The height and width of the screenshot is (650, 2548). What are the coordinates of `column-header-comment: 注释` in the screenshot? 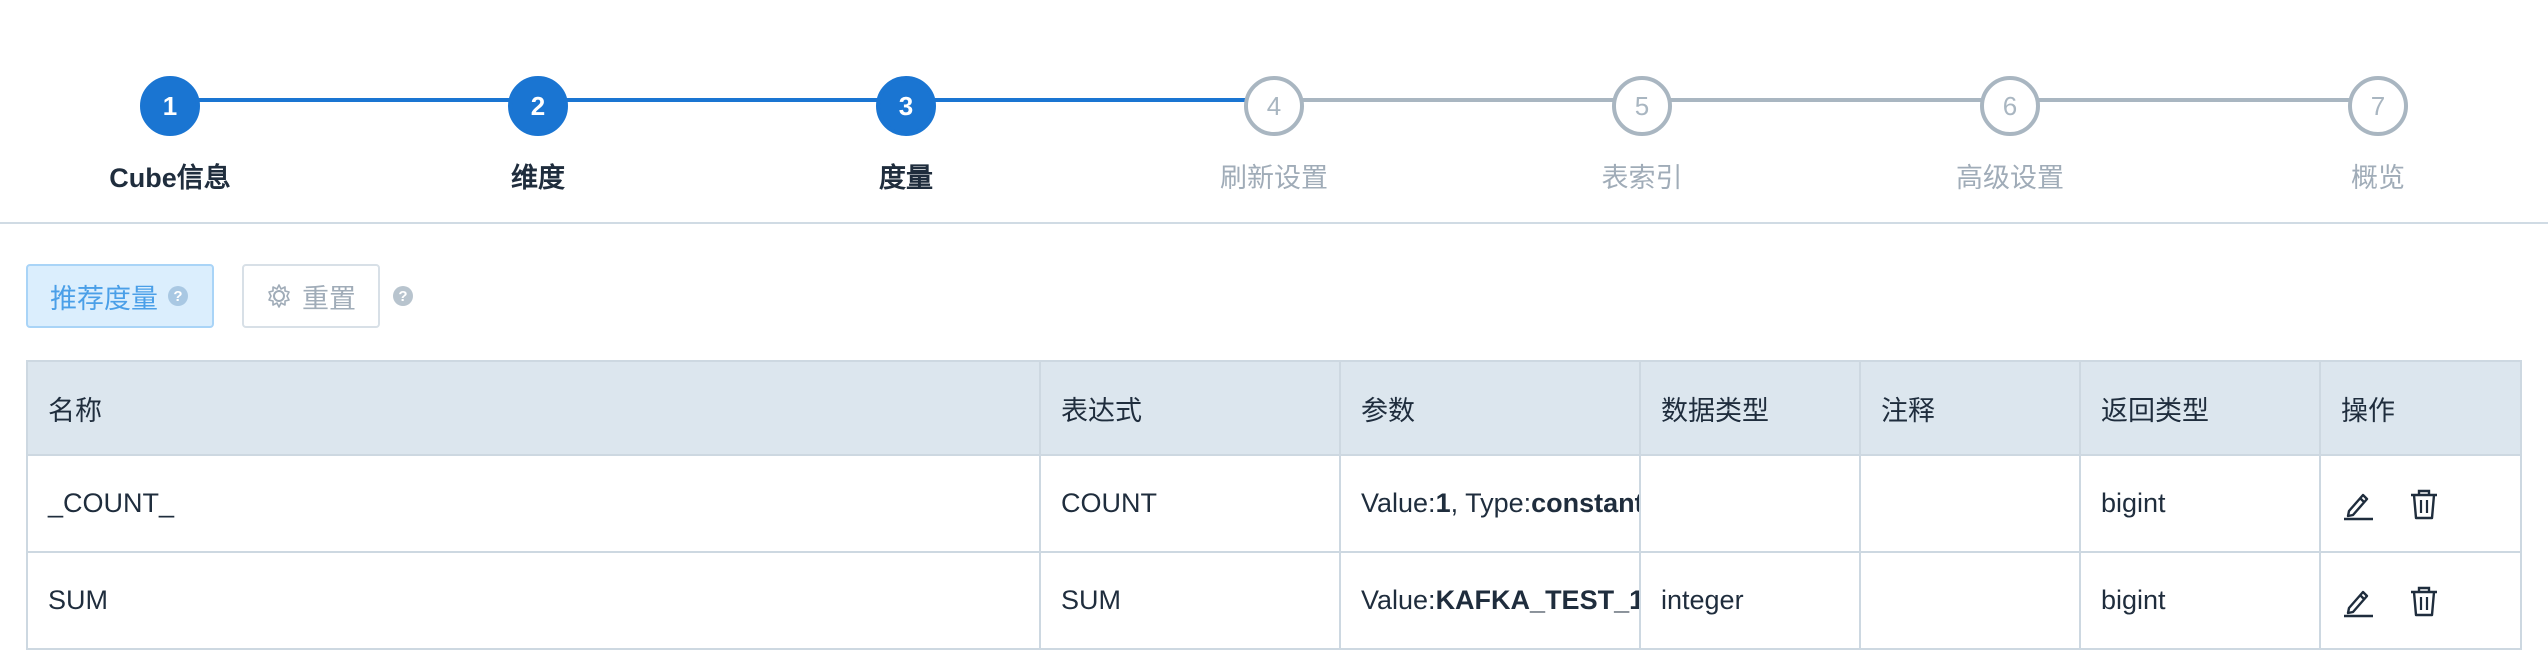 It's located at (1970, 408).